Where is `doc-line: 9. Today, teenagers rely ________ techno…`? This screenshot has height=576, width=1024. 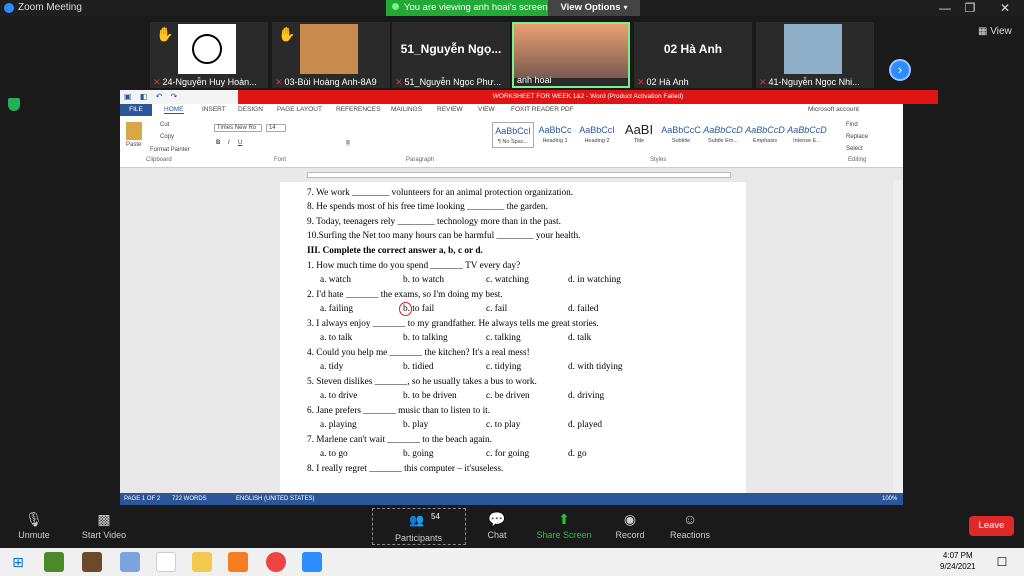 doc-line: 9. Today, teenagers rely ________ techno… is located at coordinates (434, 222).